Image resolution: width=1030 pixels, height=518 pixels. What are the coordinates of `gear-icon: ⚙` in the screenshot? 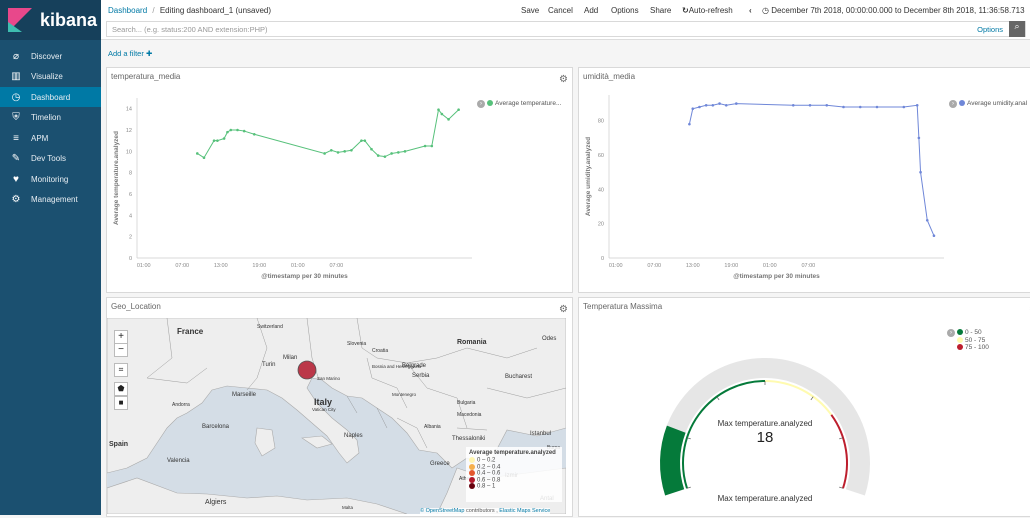 It's located at (16, 199).